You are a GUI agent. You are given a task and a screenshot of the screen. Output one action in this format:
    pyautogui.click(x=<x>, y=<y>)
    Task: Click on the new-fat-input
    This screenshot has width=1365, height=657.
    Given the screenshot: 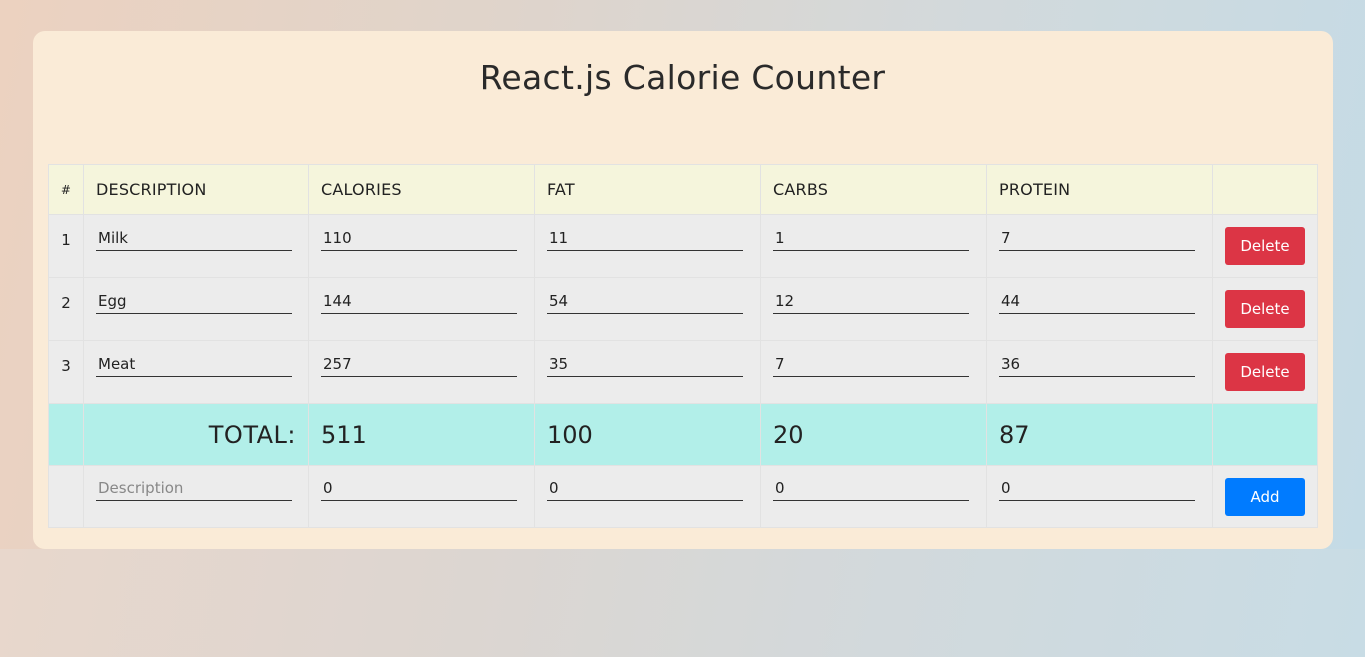 What is the action you would take?
    pyautogui.click(x=645, y=489)
    